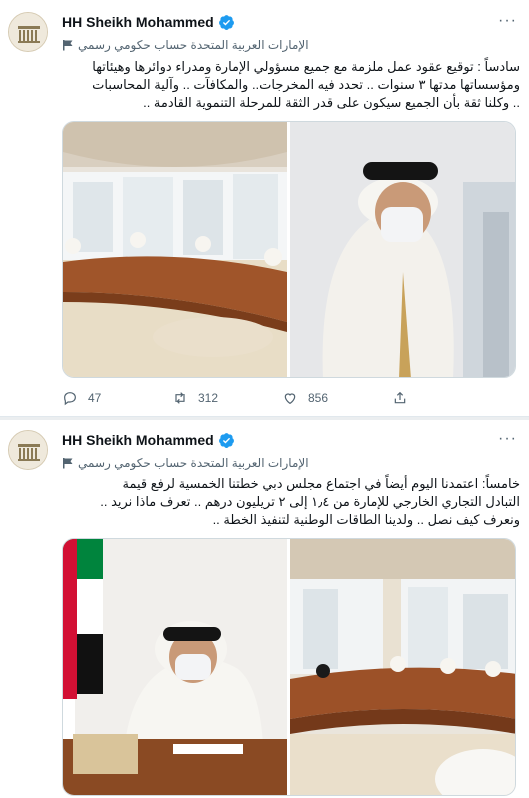 This screenshot has width=529, height=798. What do you see at coordinates (70, 399) in the screenshot?
I see `reply-icon` at bounding box center [70, 399].